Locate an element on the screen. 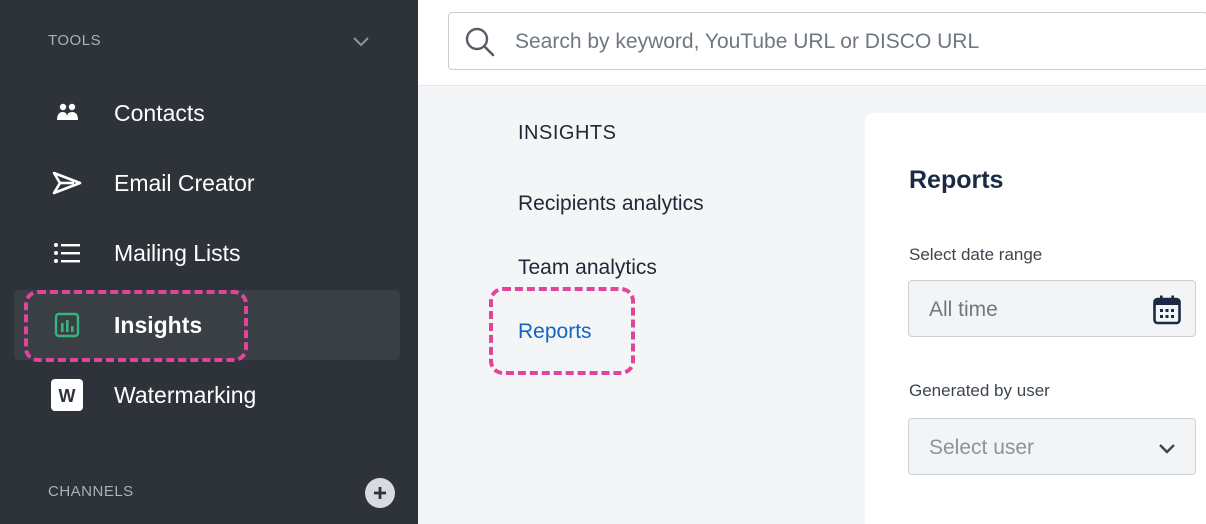 The height and width of the screenshot is (524, 1206). sidebar-item-label: Email Creator is located at coordinates (184, 182).